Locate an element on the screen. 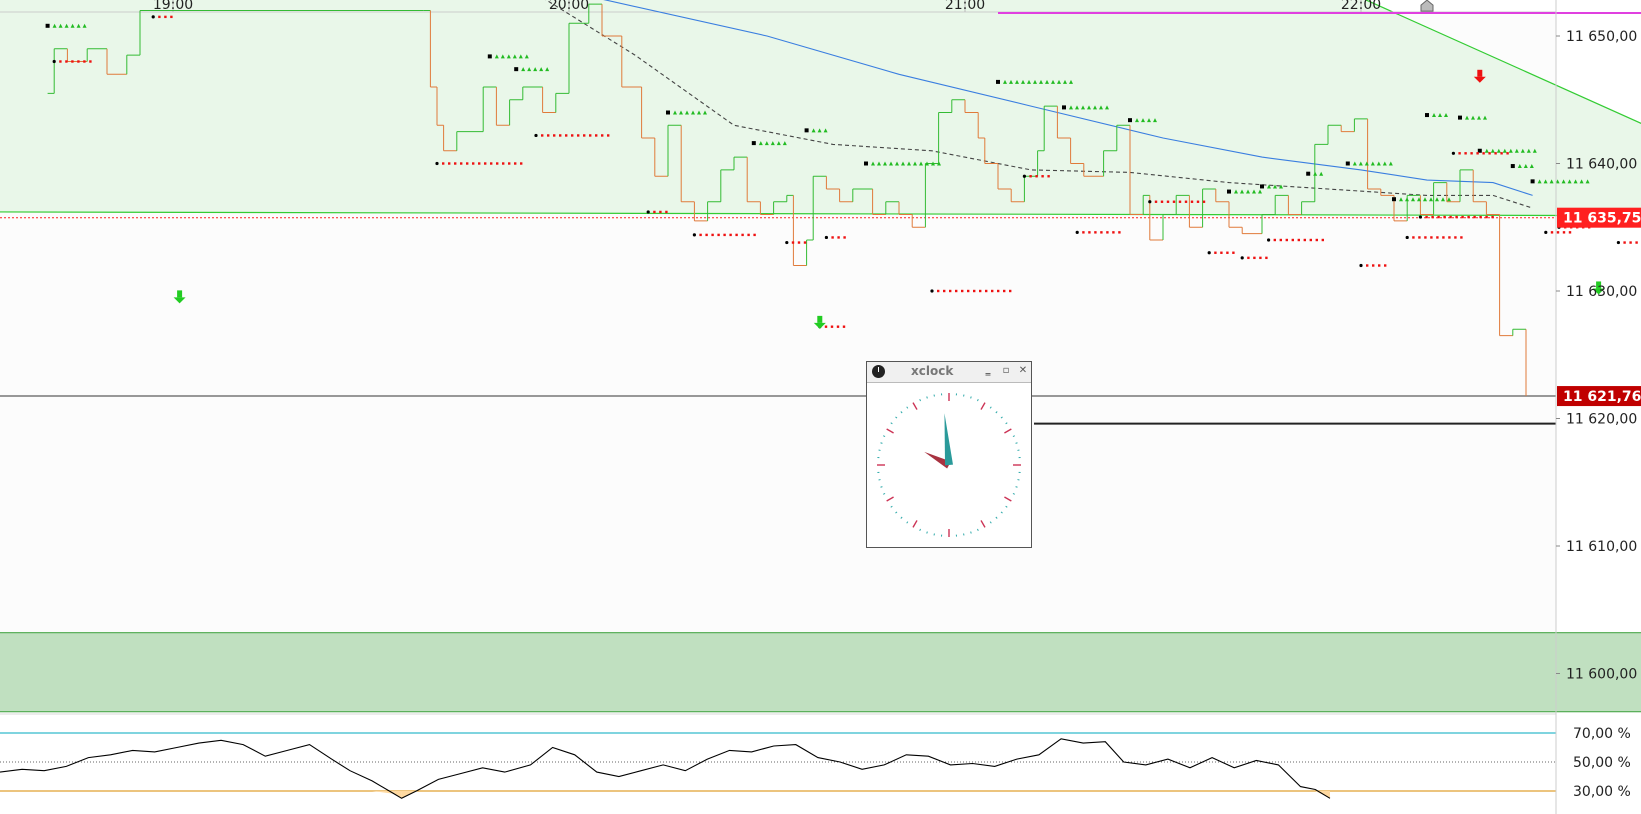  target-zone is located at coordinates (820, 672).